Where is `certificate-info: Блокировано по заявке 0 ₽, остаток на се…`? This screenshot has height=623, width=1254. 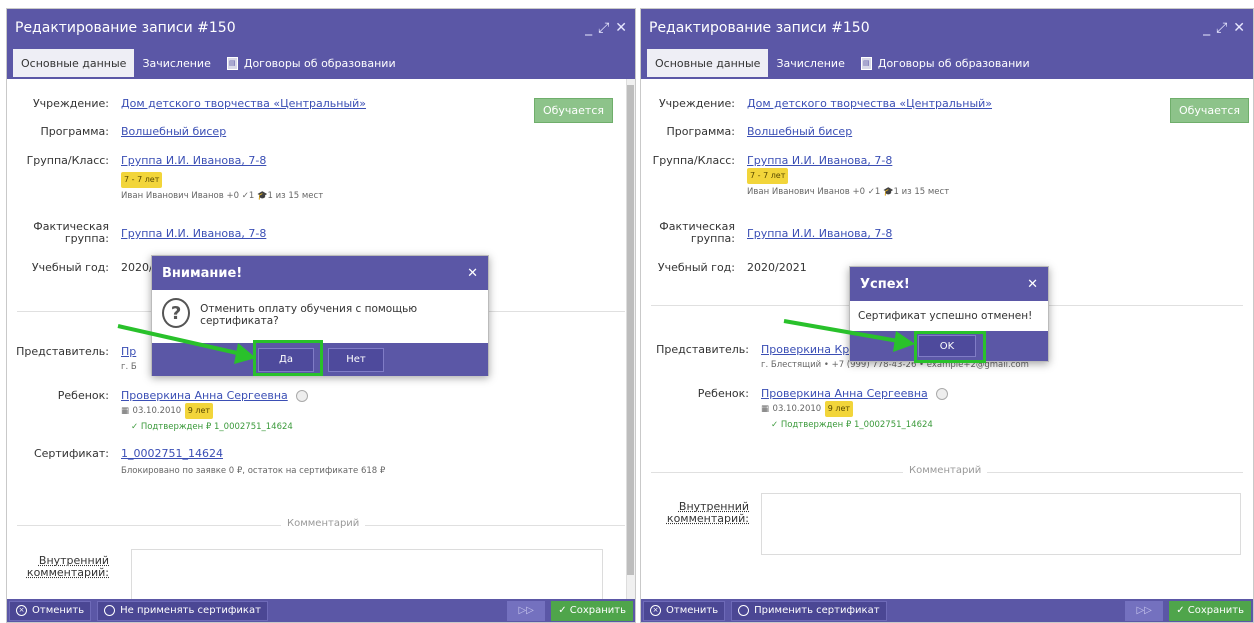
certificate-info: Блокировано по заявке 0 ₽, остаток на се… is located at coordinates (253, 471).